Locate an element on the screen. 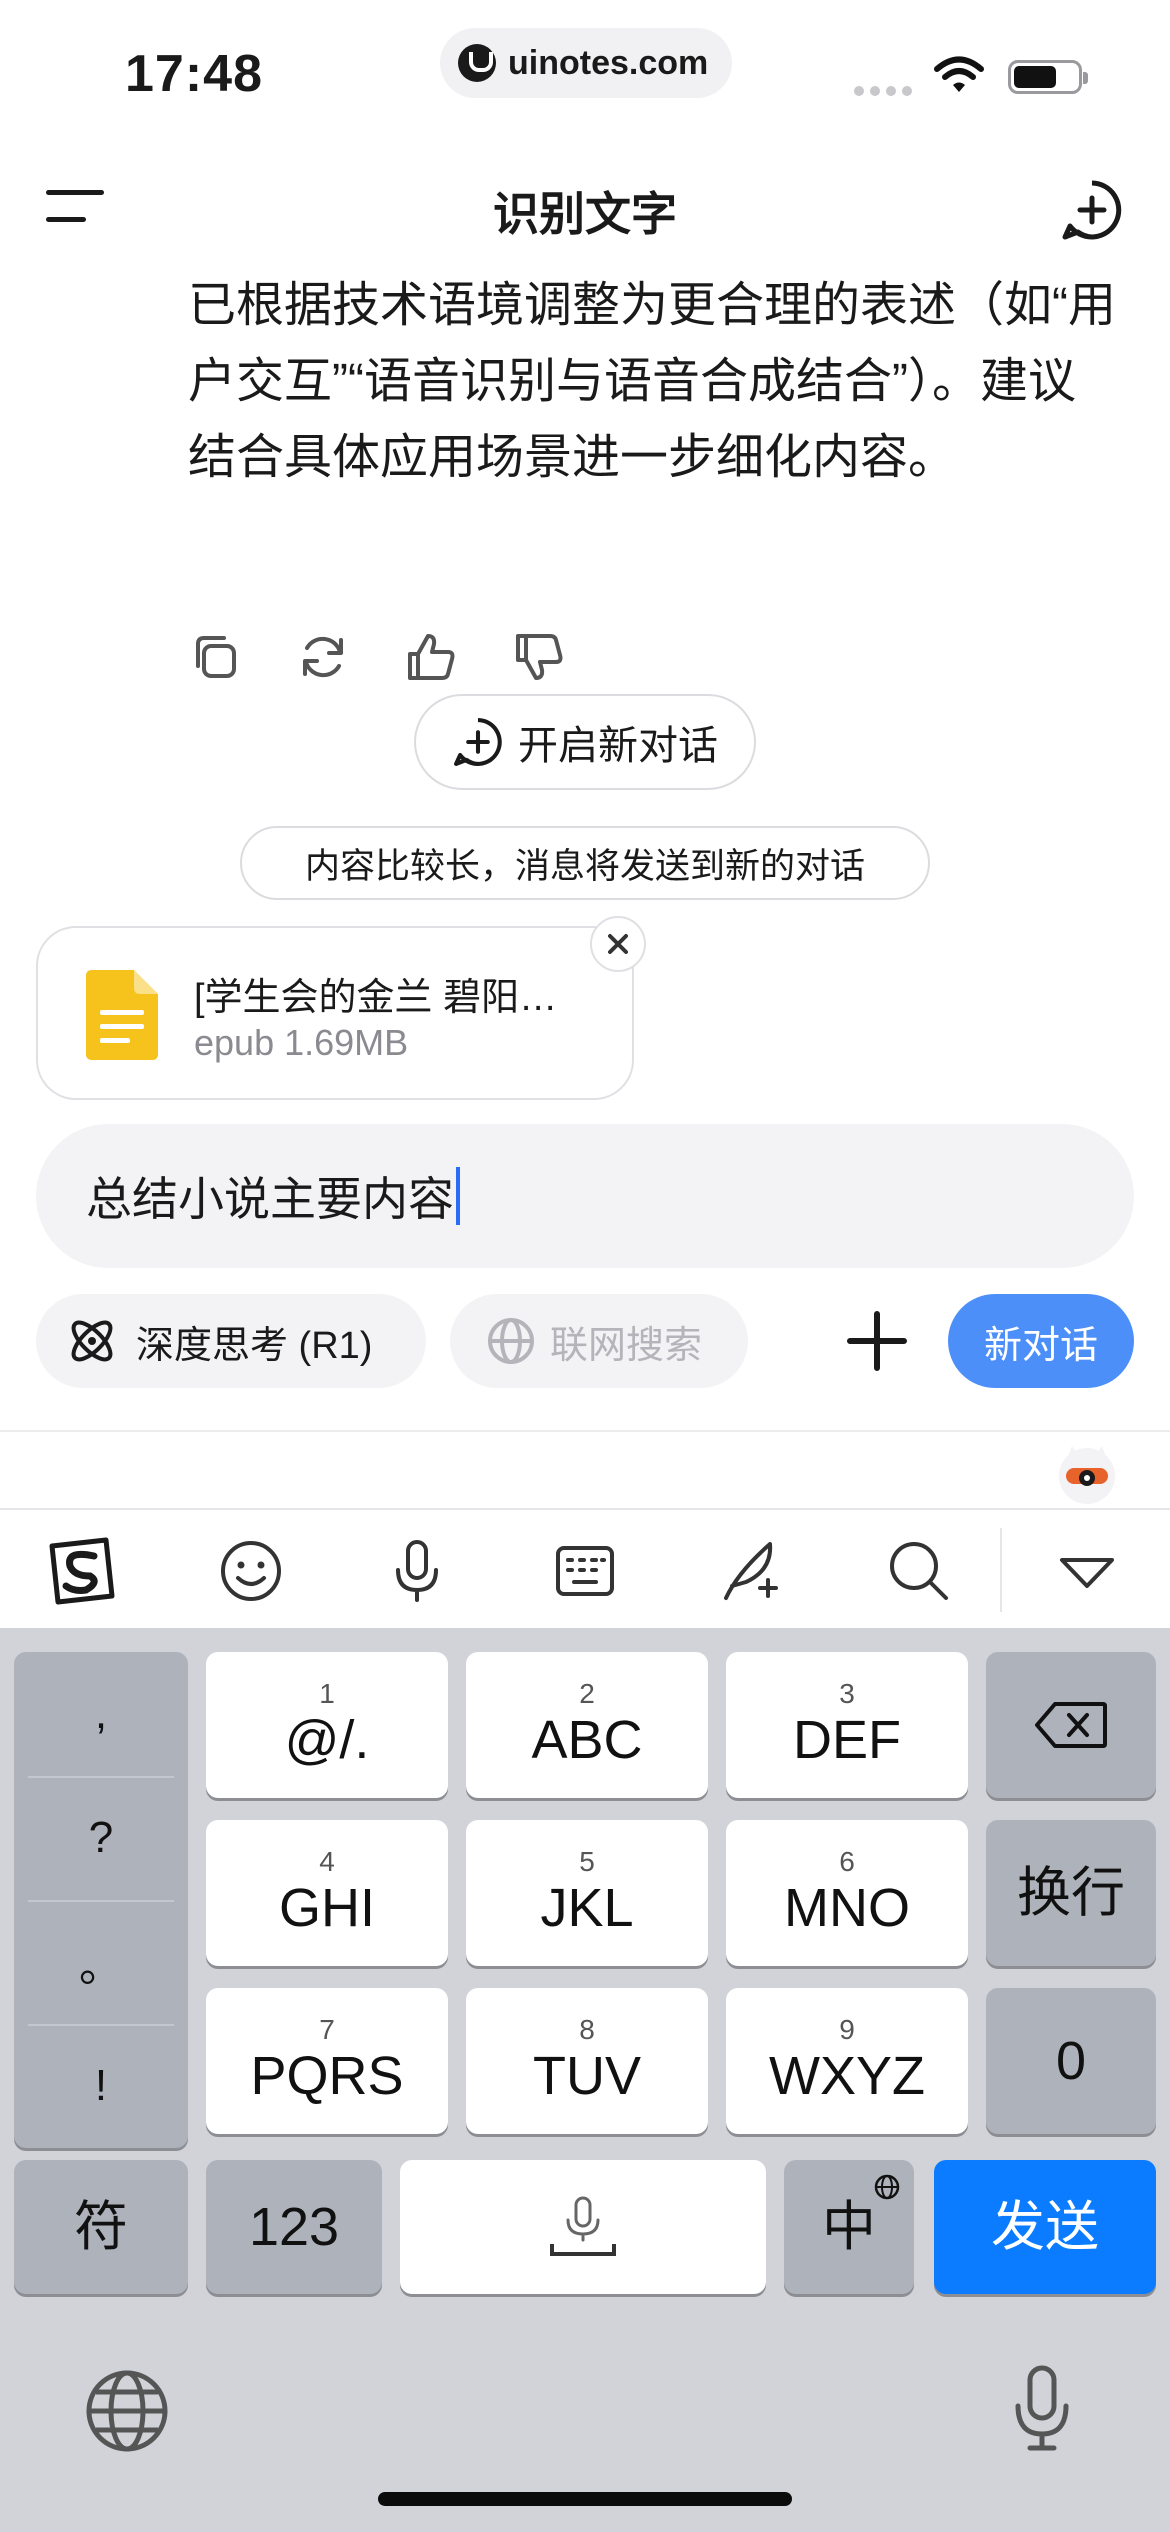 This screenshot has height=2532, width=1170. symbol-key: 符 is located at coordinates (101, 2227).